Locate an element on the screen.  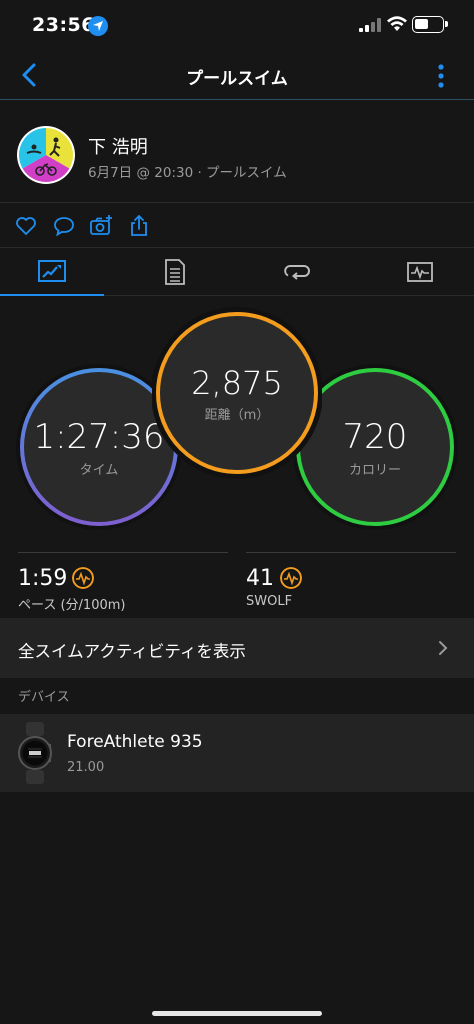
location-arrow-icon is located at coordinates (98, 26).